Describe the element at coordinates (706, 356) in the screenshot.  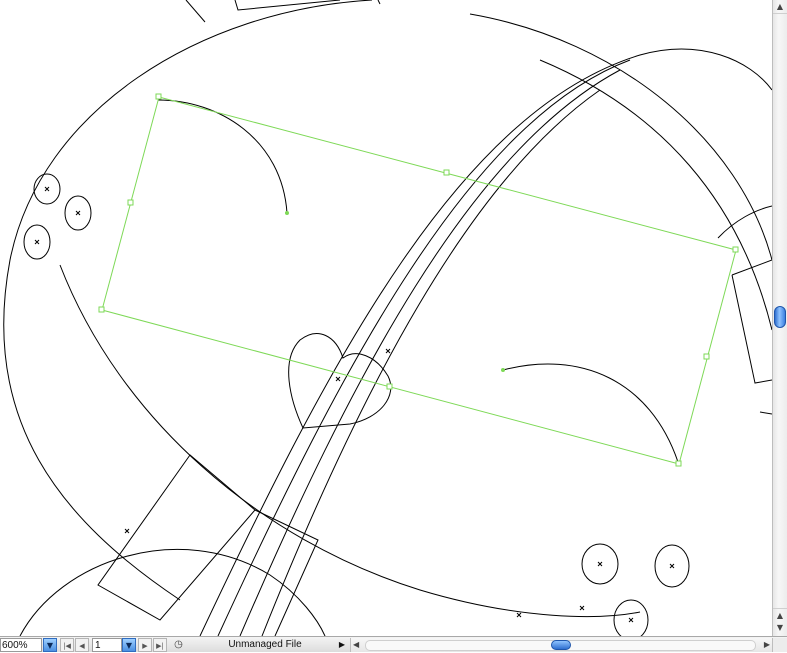
I see `selection-handle-right-mid` at that location.